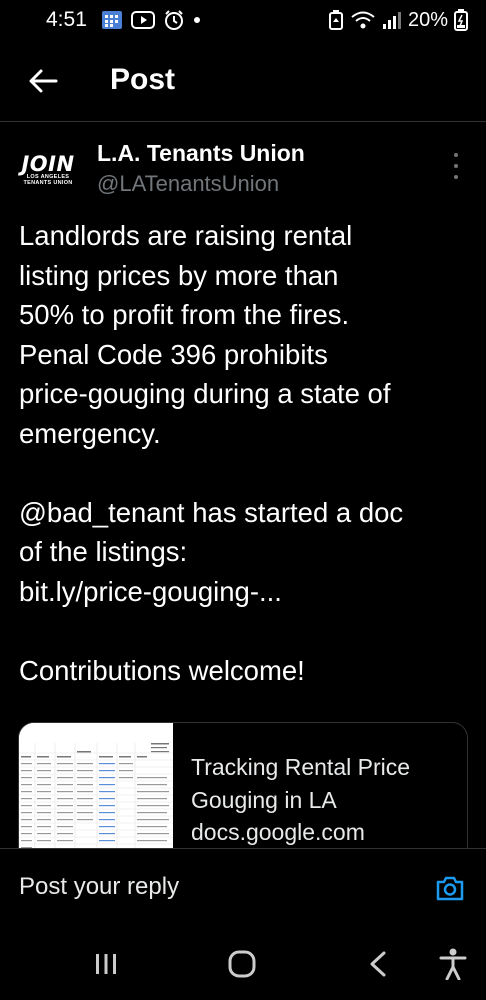 This screenshot has width=486, height=1000. I want to click on accessibility-icon, so click(453, 964).